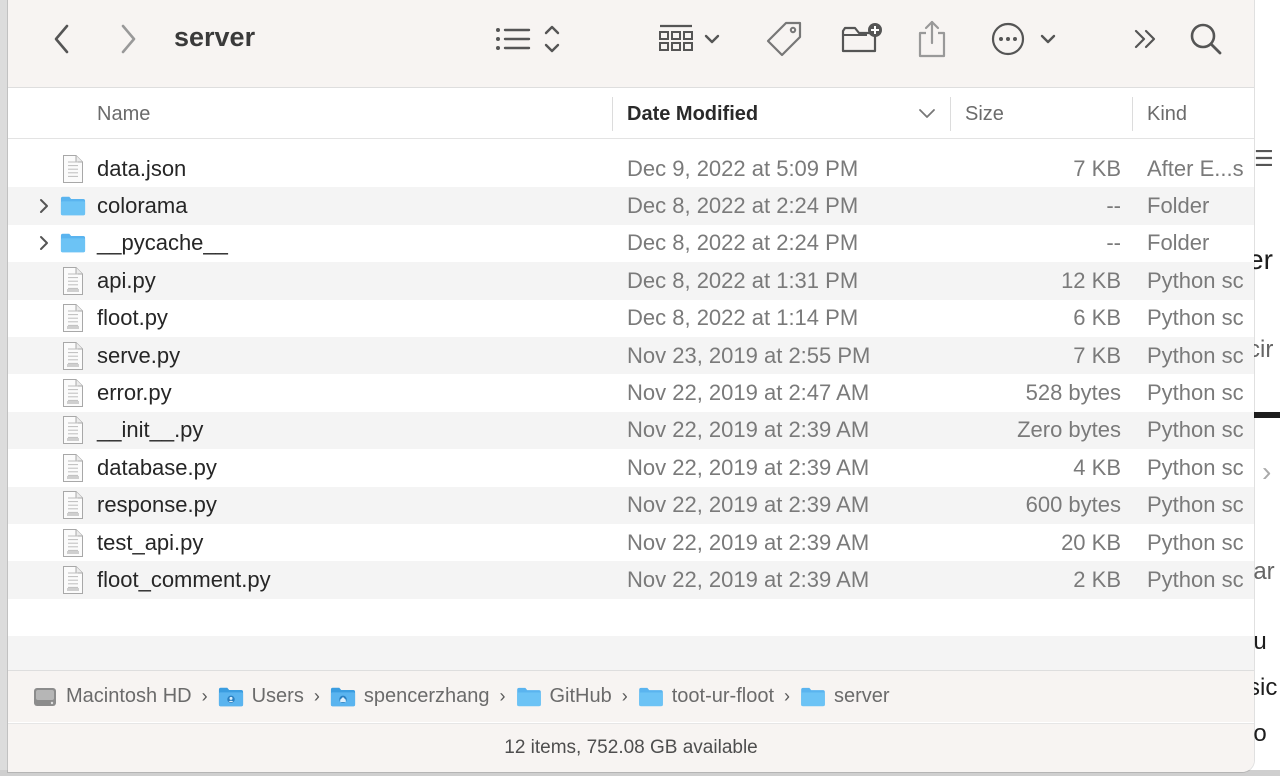  I want to click on file-date-modified: Nov 23, 2019 at 2:55 PM, so click(749, 355).